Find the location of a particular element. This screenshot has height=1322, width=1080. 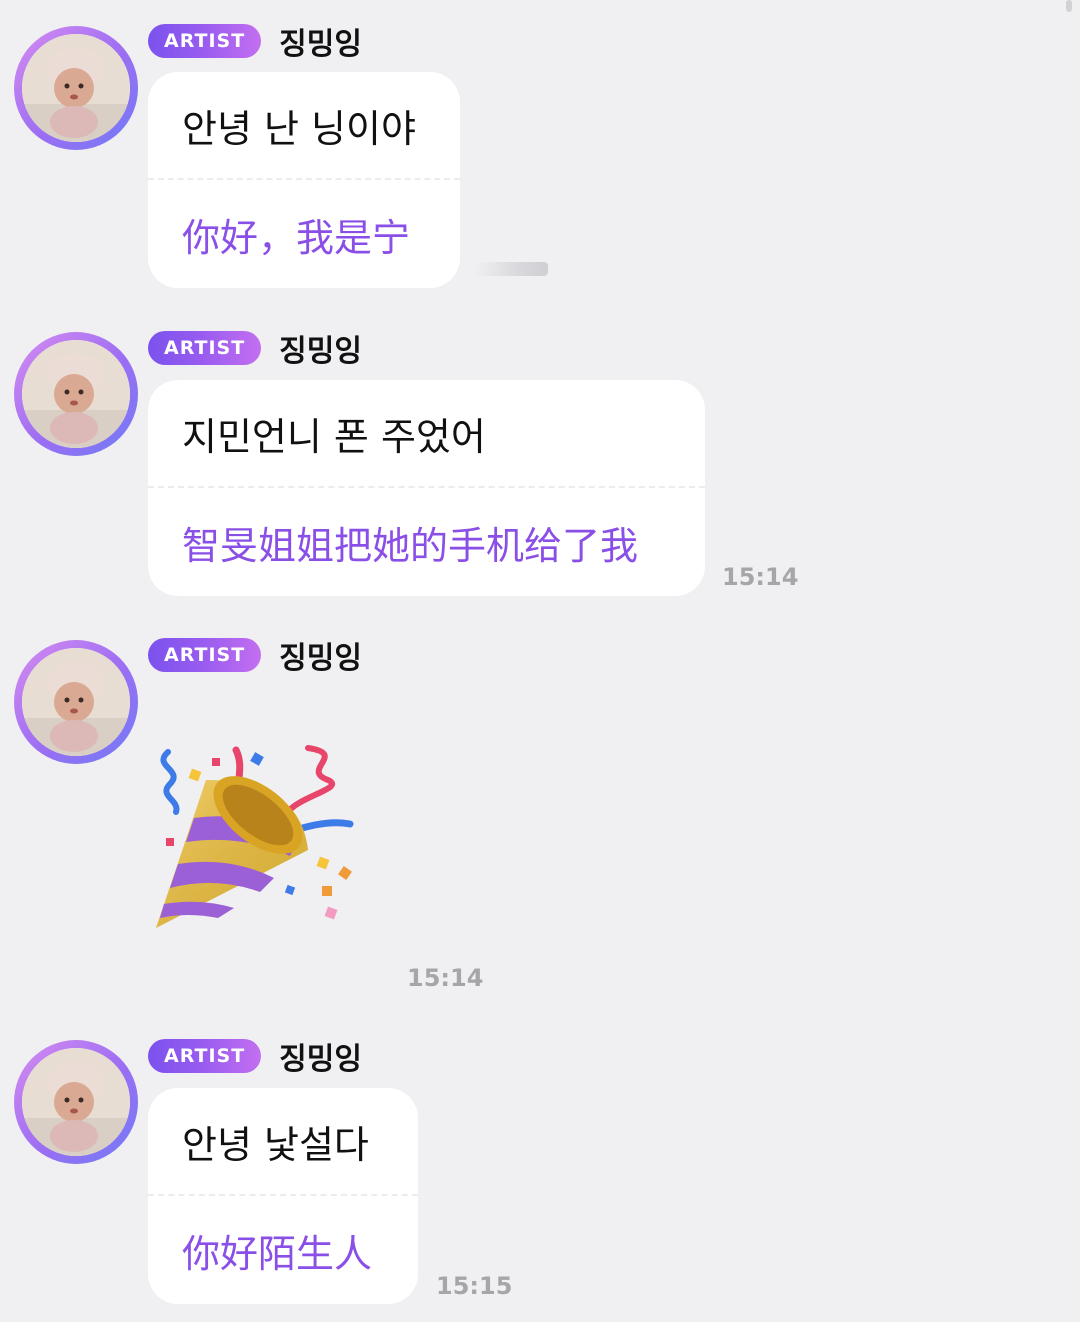

message-bubble: 안녕 난 닝이야 你好，我是宁 is located at coordinates (304, 180).